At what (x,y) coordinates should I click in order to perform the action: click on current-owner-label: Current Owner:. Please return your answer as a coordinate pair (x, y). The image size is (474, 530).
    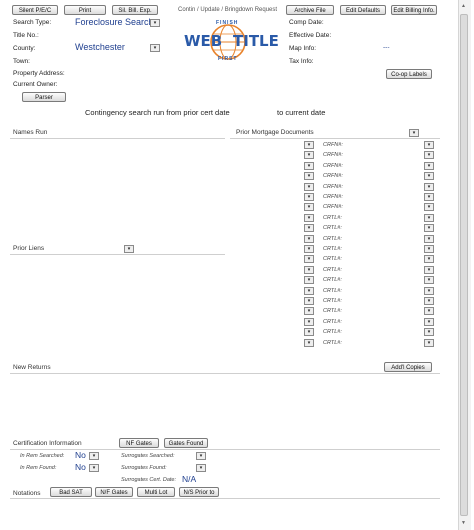
    Looking at the image, I should click on (35, 84).